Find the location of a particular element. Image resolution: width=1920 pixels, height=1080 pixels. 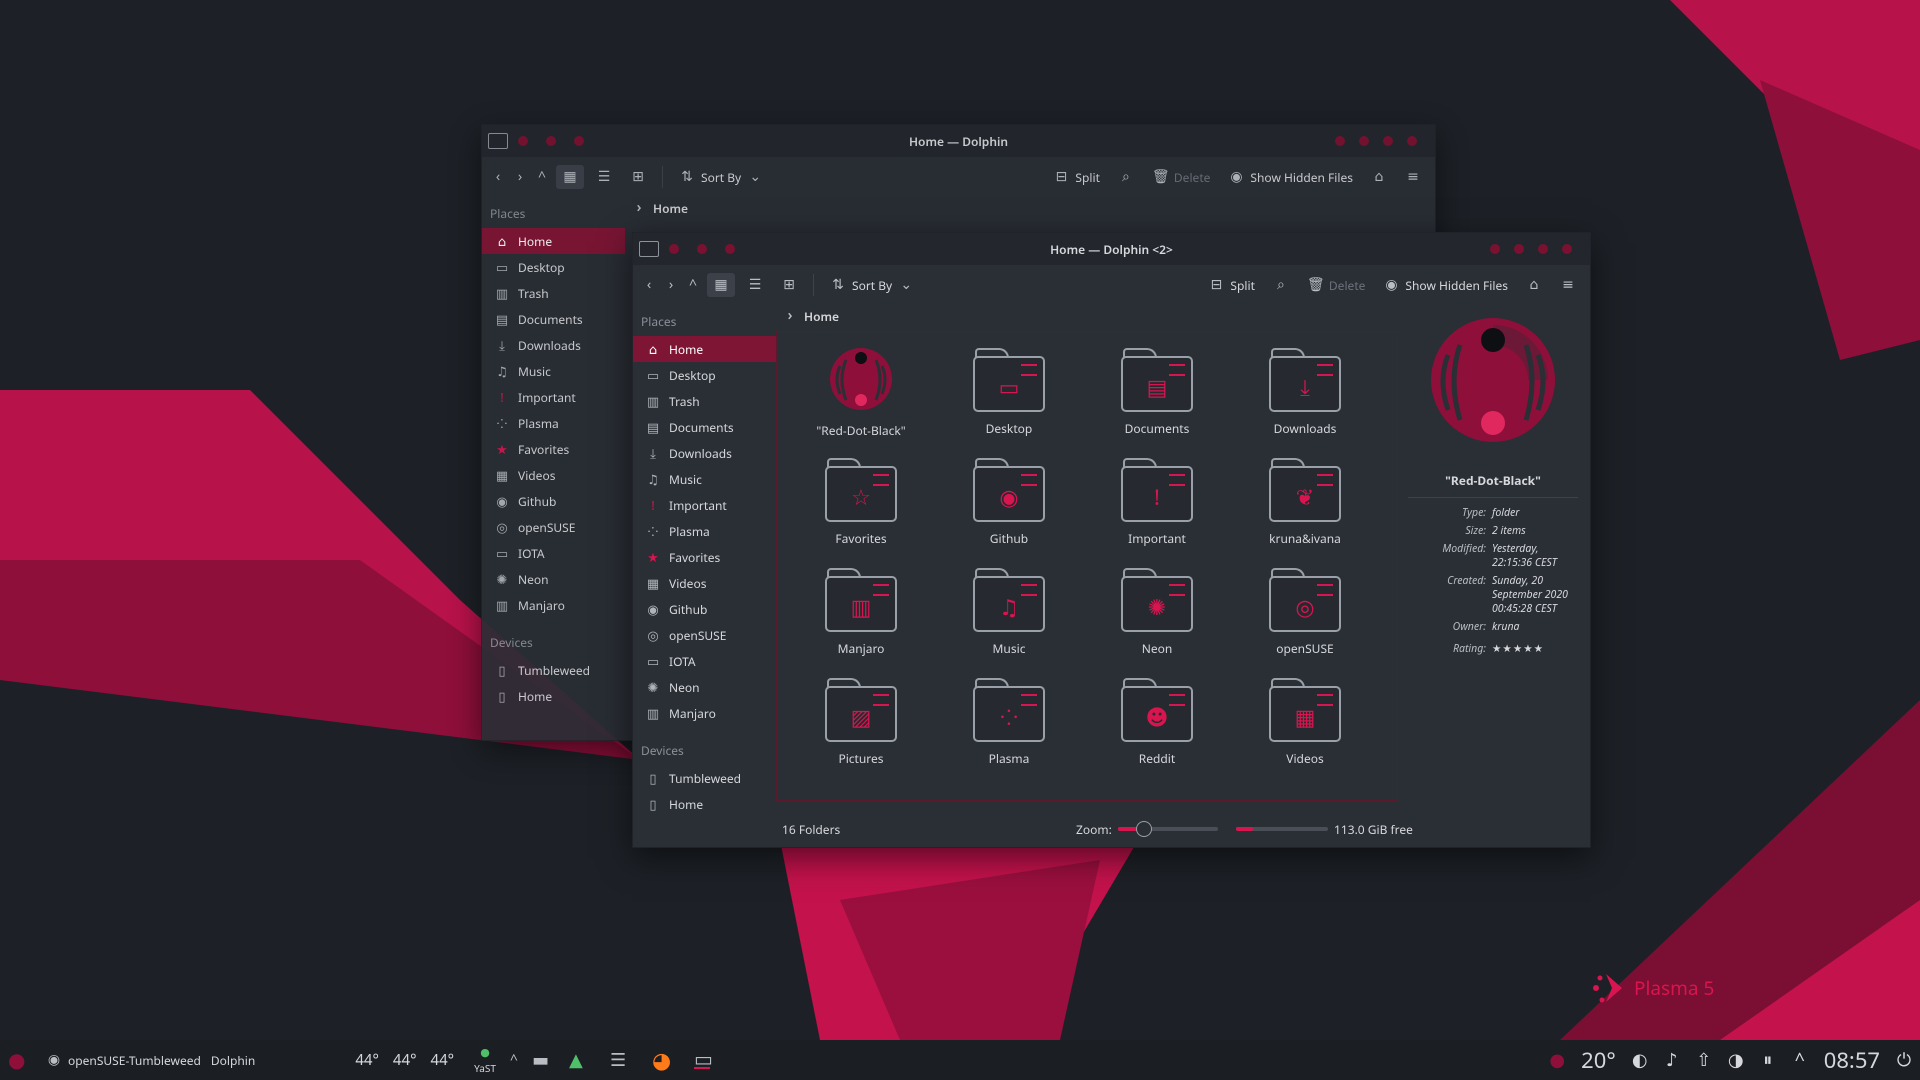

night-color-icon: ◐ is located at coordinates (1640, 1060).